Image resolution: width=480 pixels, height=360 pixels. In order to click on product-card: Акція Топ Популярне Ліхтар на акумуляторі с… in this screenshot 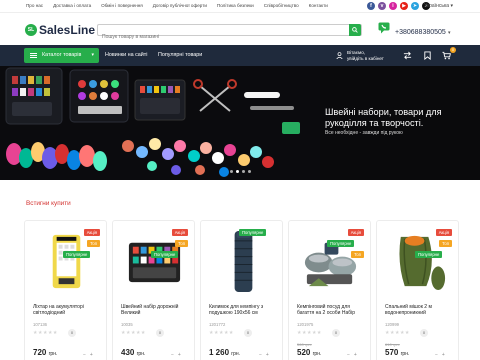, I will do `click(65, 290)`.